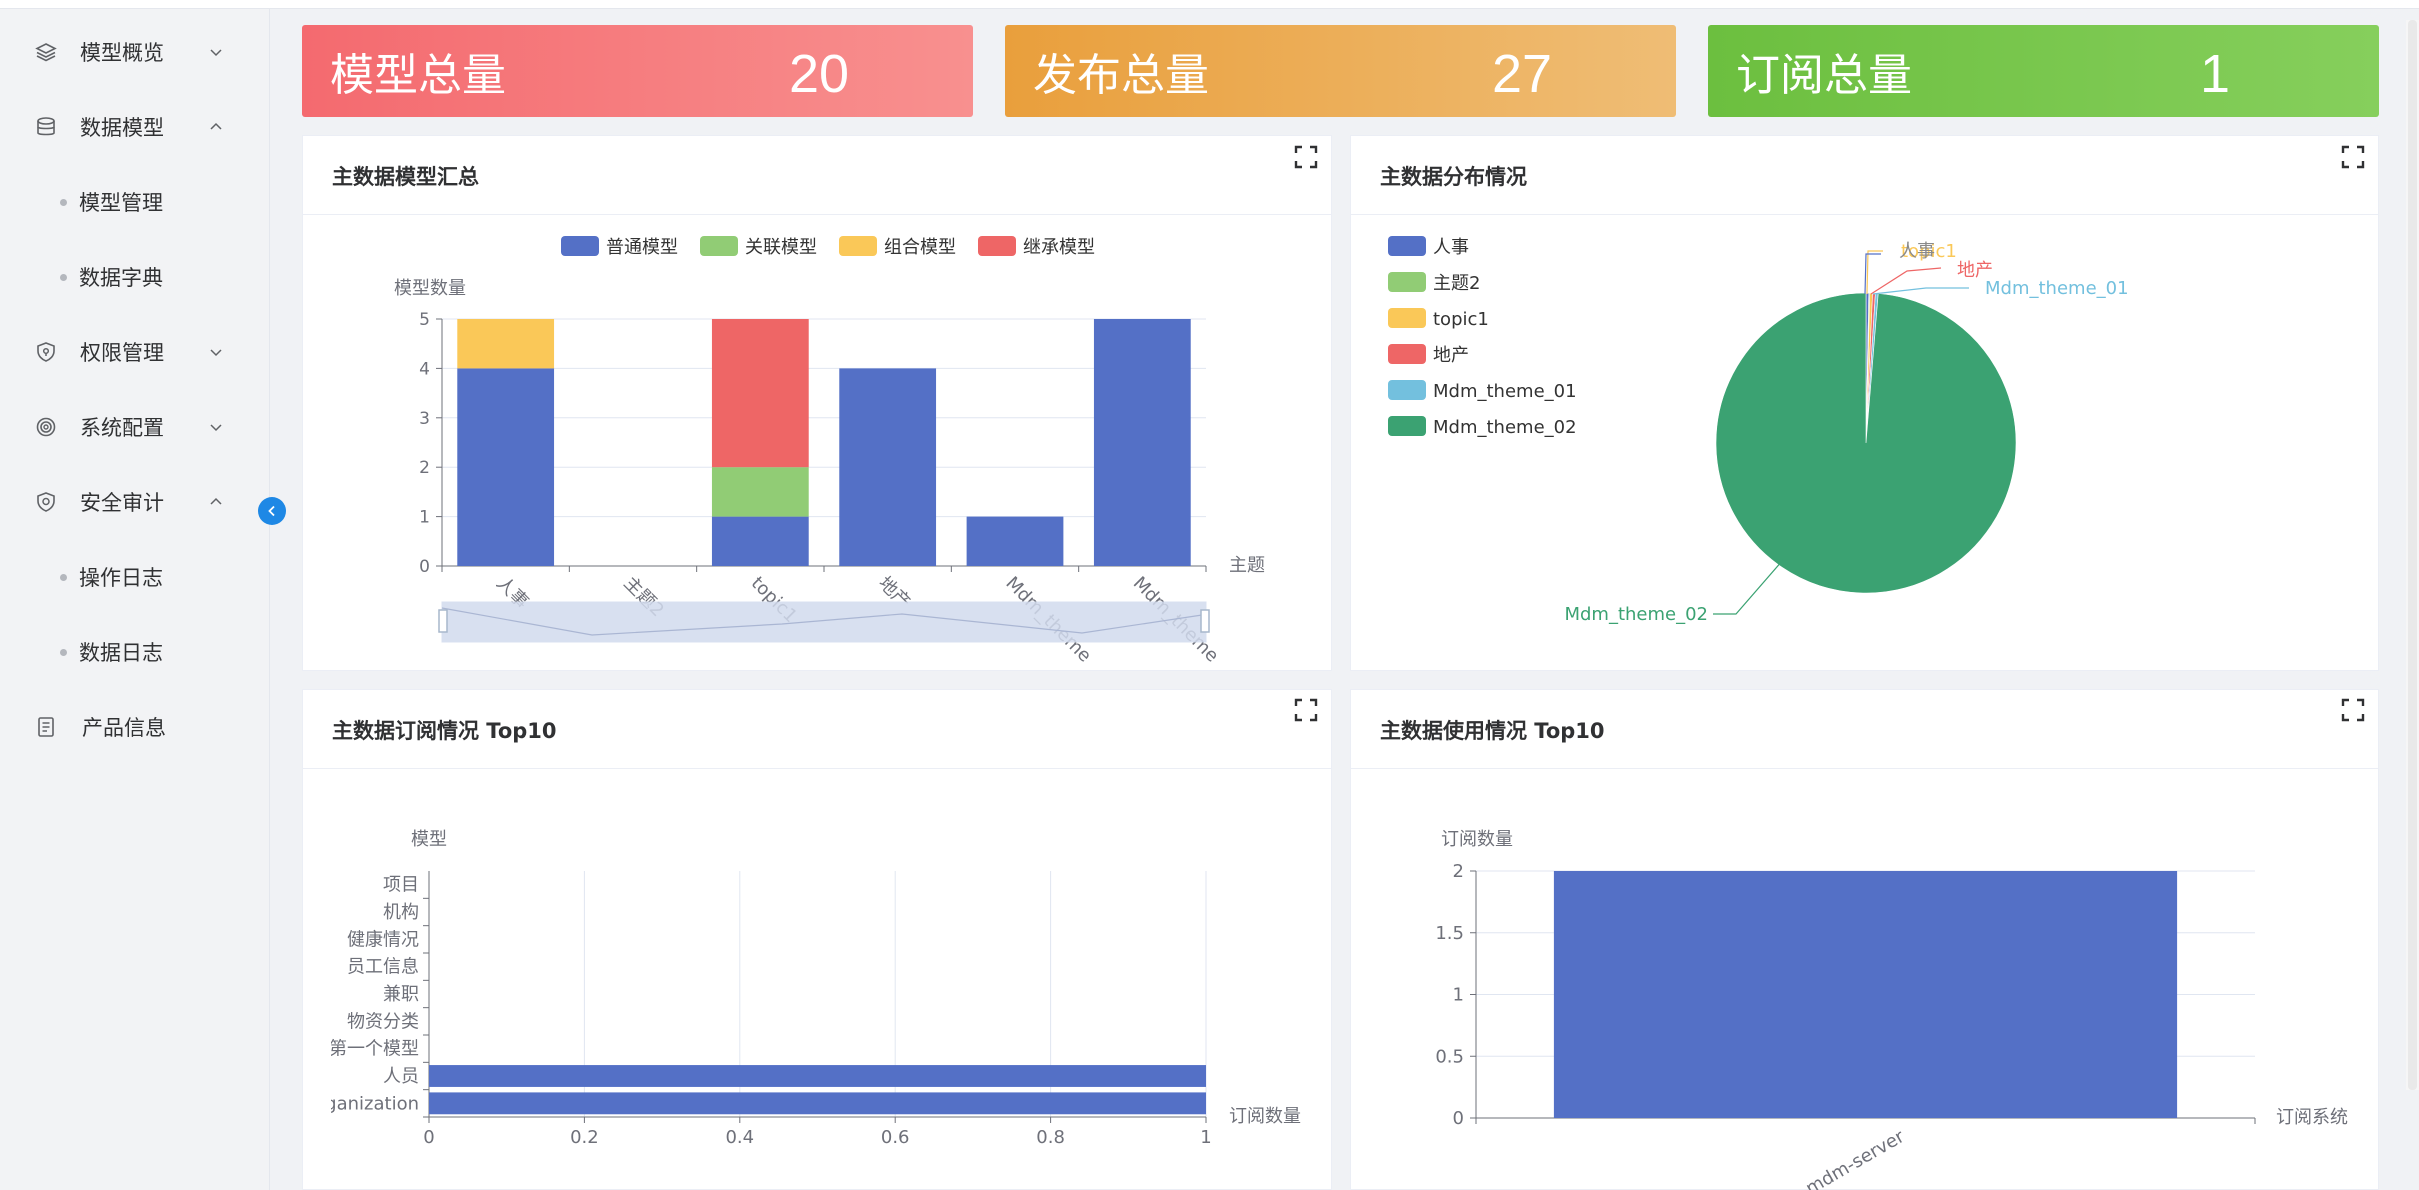 The width and height of the screenshot is (2419, 1190). What do you see at coordinates (1050, 1137) in the screenshot?
I see `x-tick-label: 0.8` at bounding box center [1050, 1137].